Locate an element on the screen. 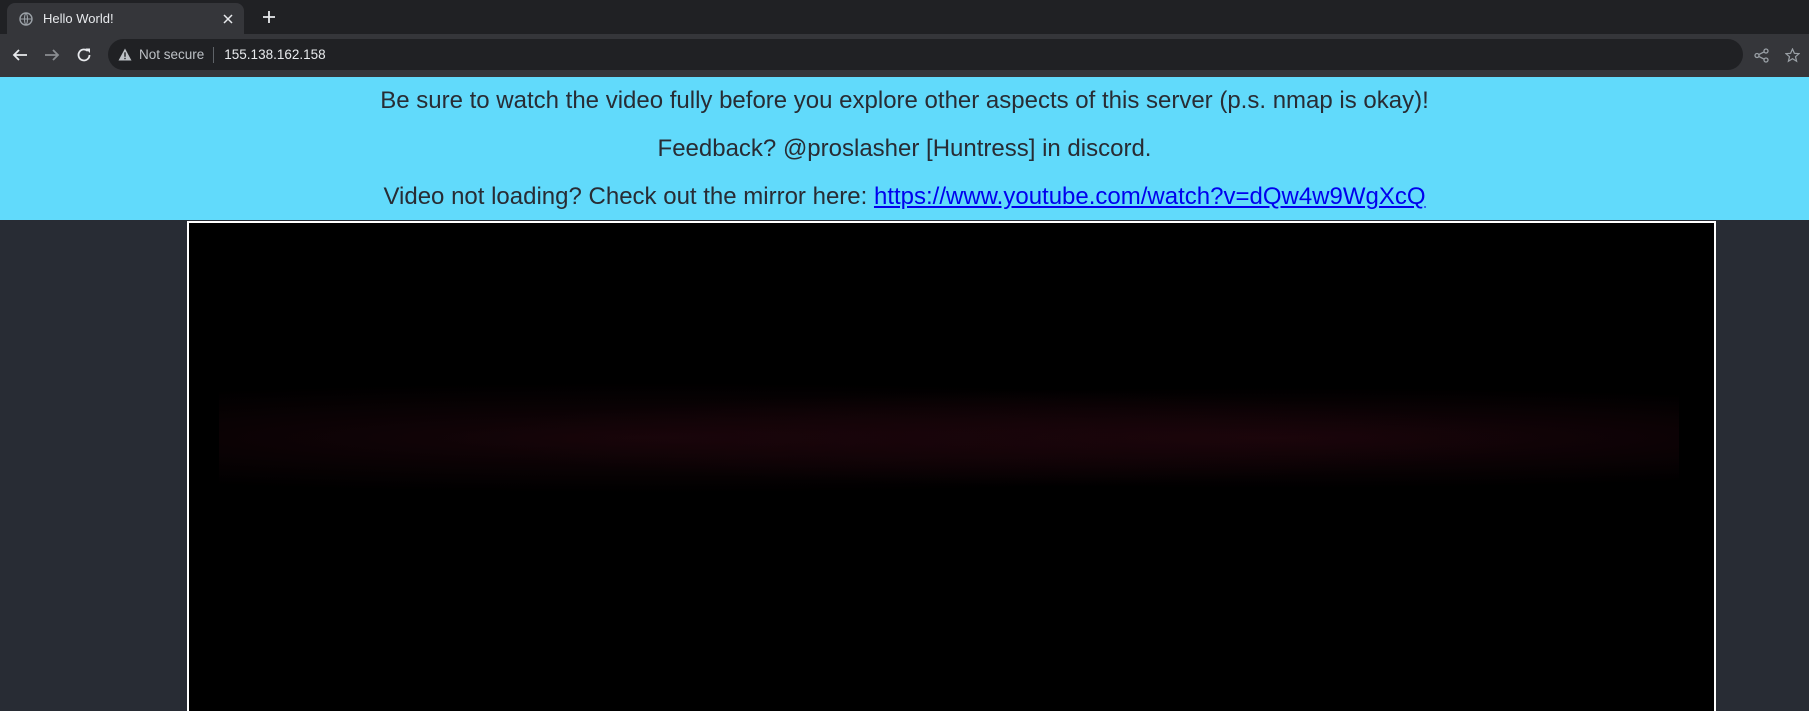  warning-icon is located at coordinates (125, 55).